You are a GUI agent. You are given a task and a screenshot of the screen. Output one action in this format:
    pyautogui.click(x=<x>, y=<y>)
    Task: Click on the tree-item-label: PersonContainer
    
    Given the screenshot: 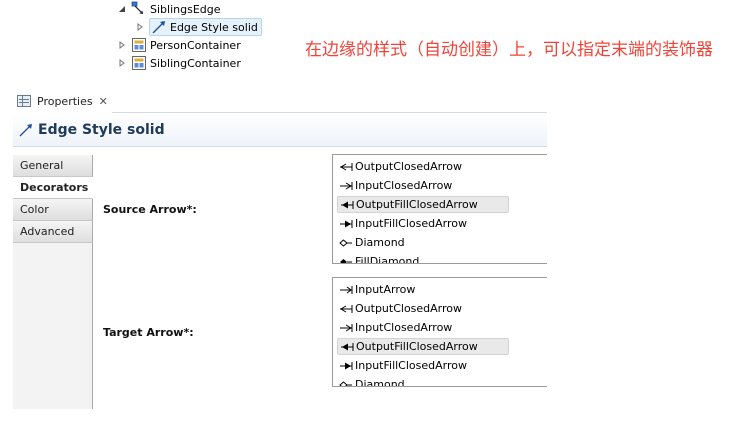 What is the action you would take?
    pyautogui.click(x=195, y=45)
    